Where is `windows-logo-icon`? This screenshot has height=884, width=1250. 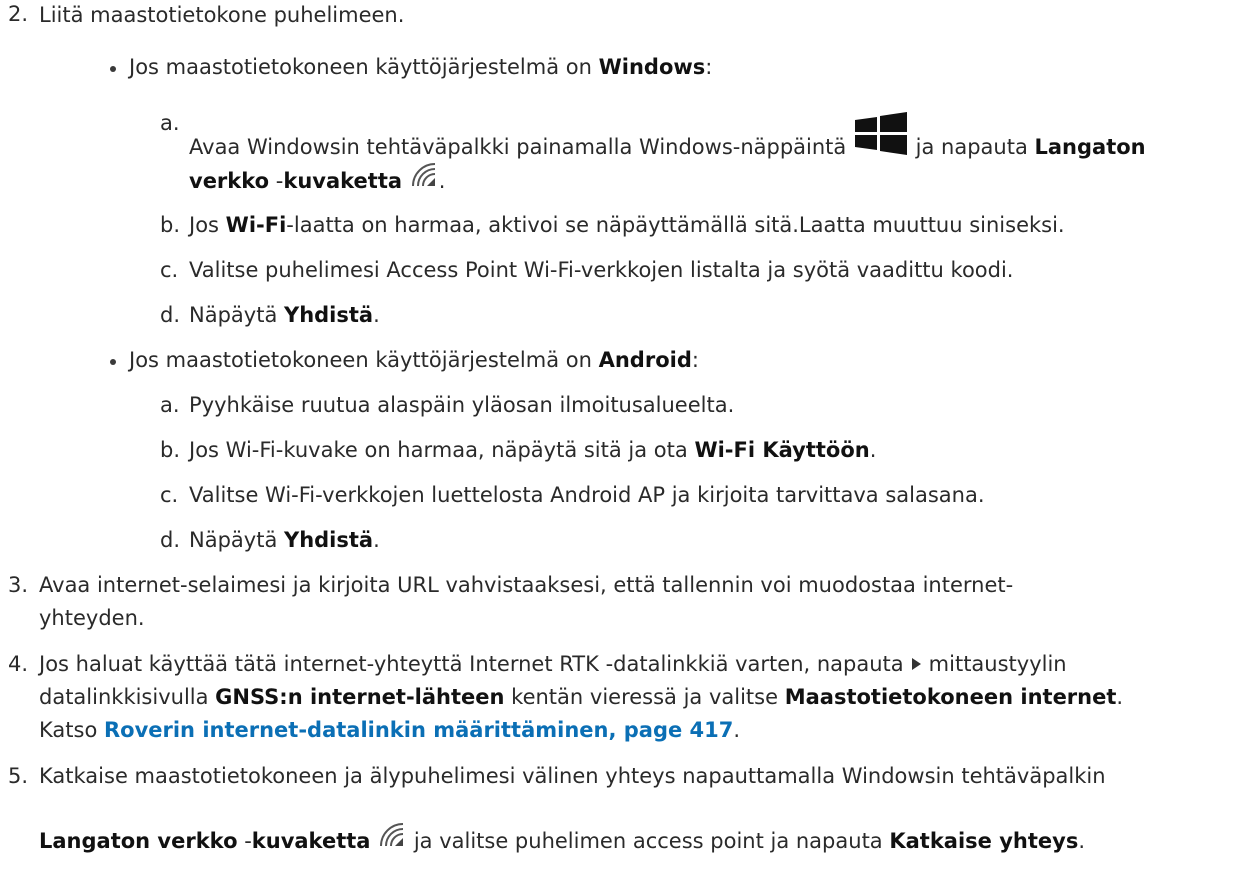
windows-logo-icon is located at coordinates (881, 137).